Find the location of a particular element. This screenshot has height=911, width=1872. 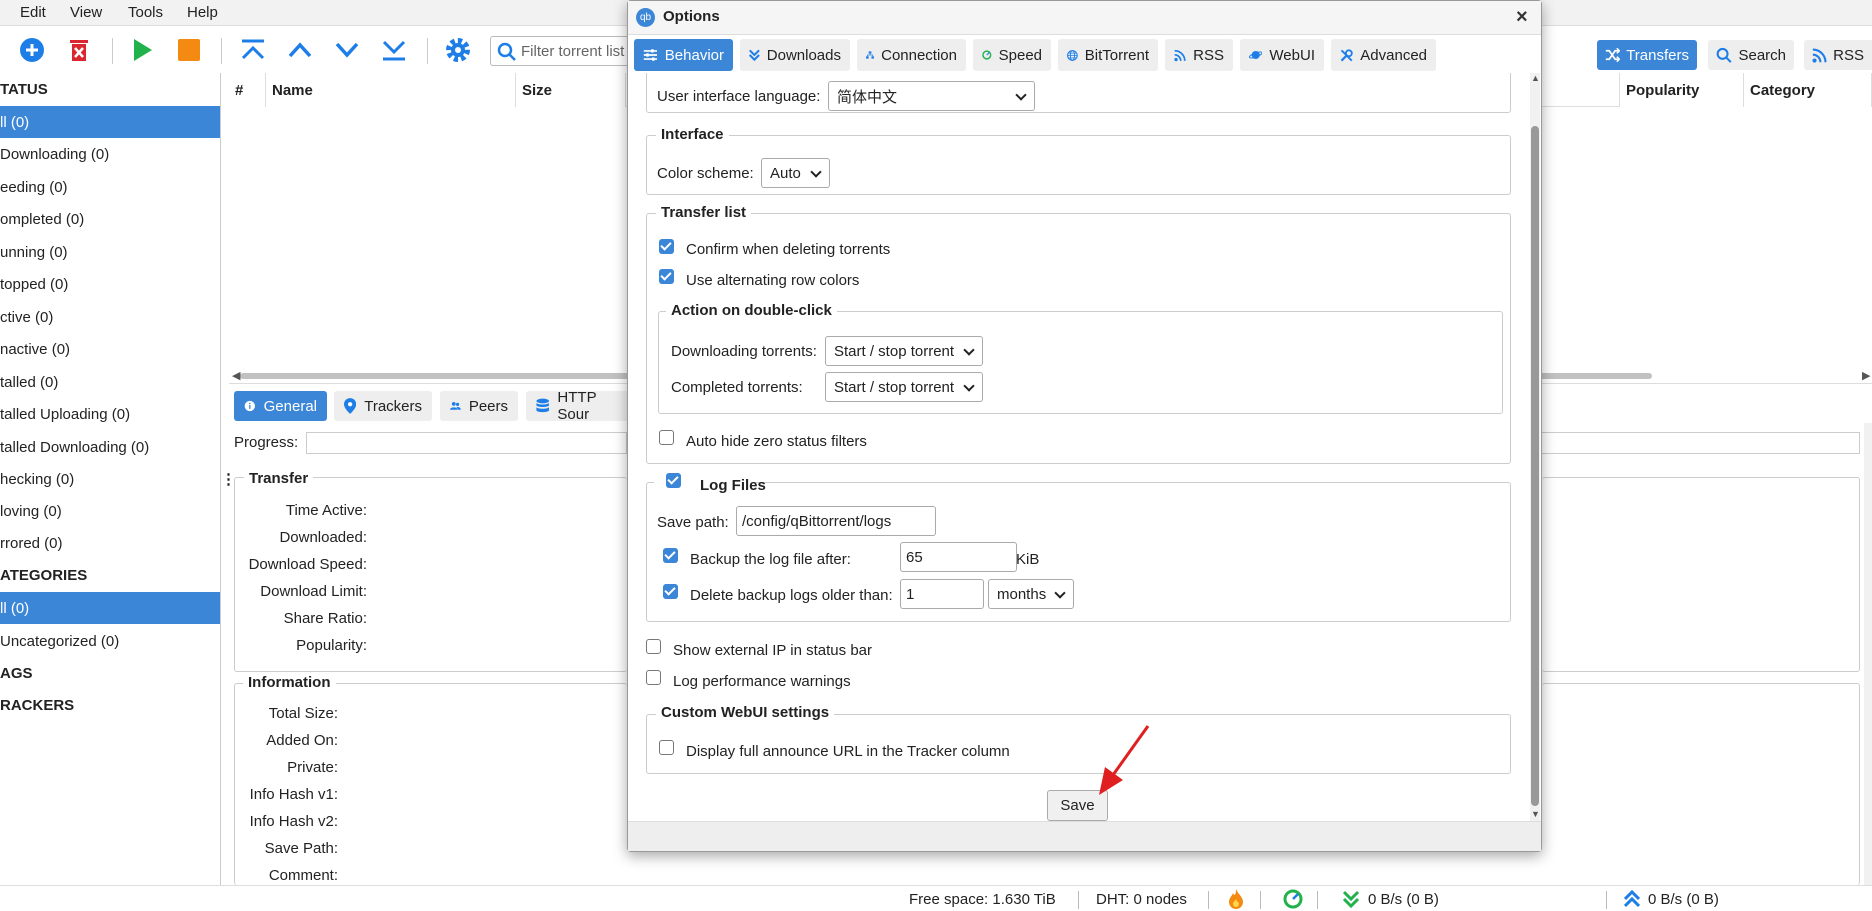

sidebar-item-stalled-downloading: talled Downloading (0) is located at coordinates (110, 447).